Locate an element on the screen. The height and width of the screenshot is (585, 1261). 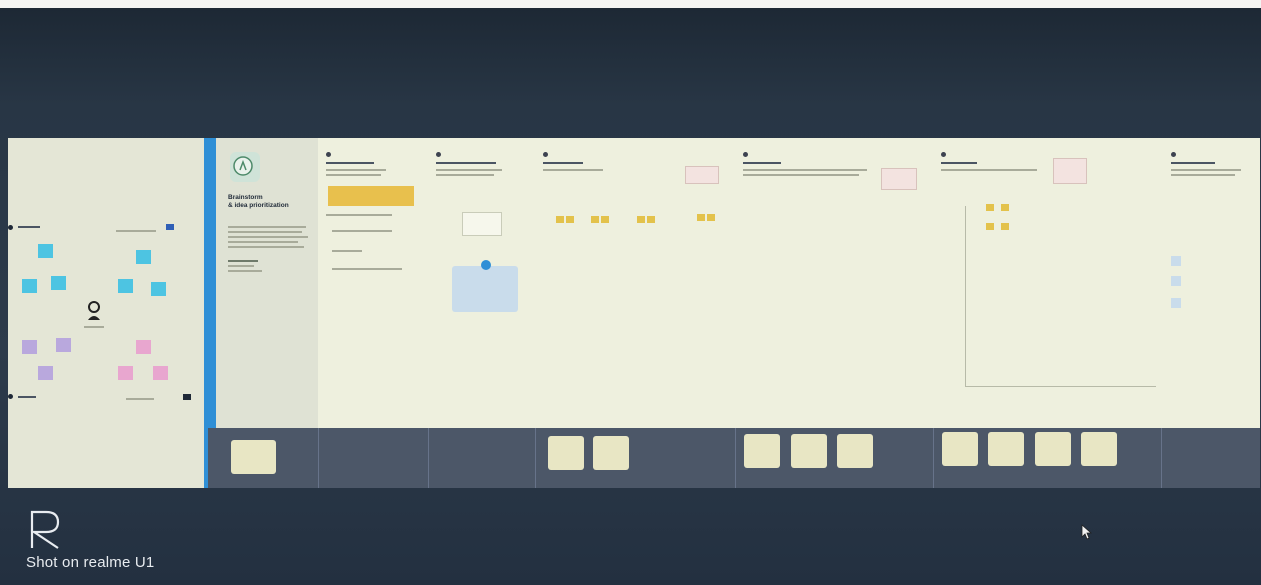
avatar-icon is located at coordinates (94, 311).